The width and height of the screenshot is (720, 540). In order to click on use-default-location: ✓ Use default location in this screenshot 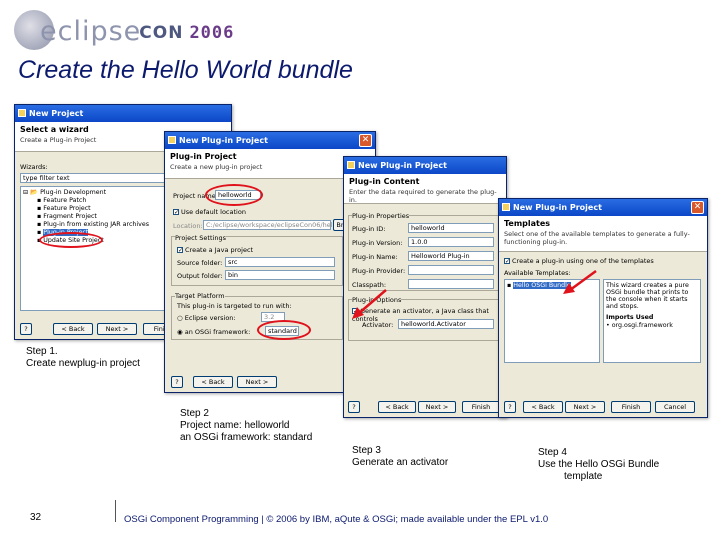, I will do `click(209, 212)`.